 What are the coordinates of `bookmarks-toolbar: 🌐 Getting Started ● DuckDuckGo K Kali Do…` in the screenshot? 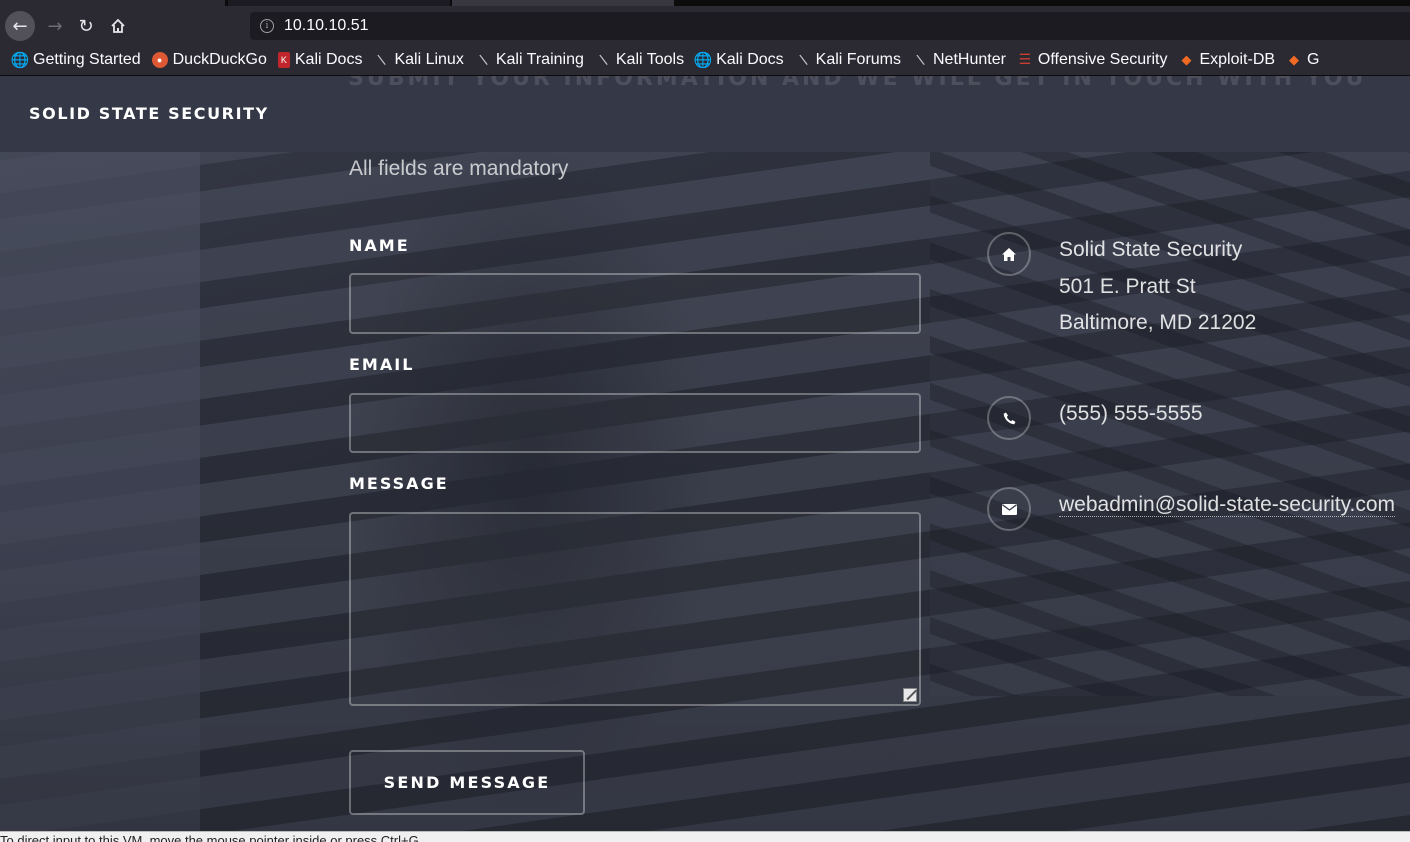 It's located at (705, 60).